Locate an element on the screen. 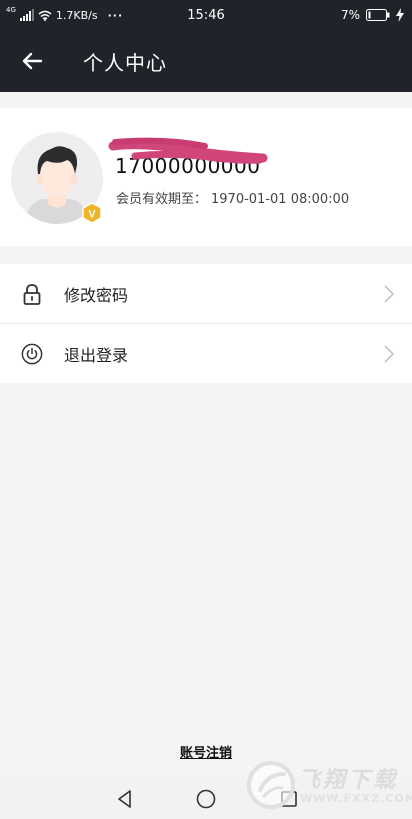 Image resolution: width=412 pixels, height=819 pixels. member-expire-label: 会员有效期至： is located at coordinates (162, 199).